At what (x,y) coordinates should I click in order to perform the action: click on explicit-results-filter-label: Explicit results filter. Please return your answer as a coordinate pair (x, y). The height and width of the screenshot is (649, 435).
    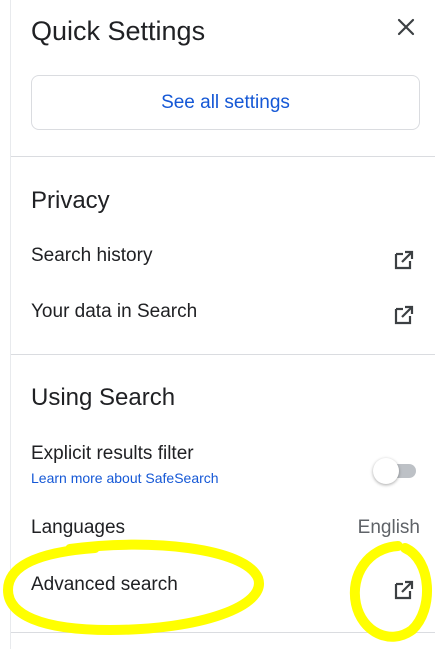
    Looking at the image, I should click on (112, 453).